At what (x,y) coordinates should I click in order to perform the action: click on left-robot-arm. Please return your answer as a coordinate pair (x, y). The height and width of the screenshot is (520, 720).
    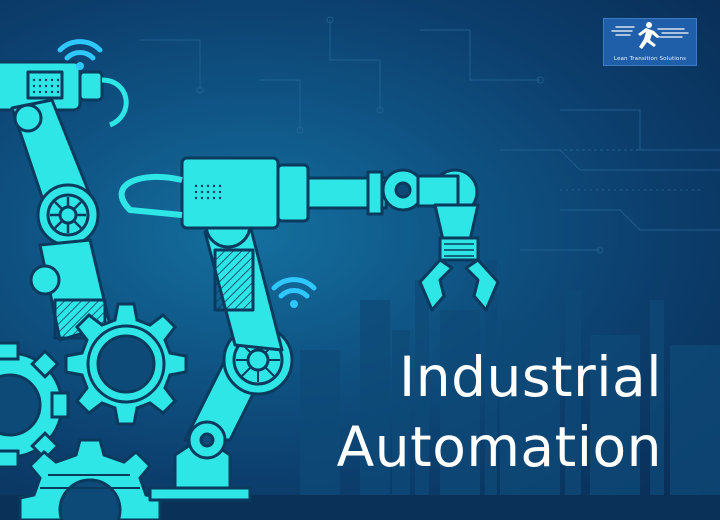
    Looking at the image, I should click on (64, 201).